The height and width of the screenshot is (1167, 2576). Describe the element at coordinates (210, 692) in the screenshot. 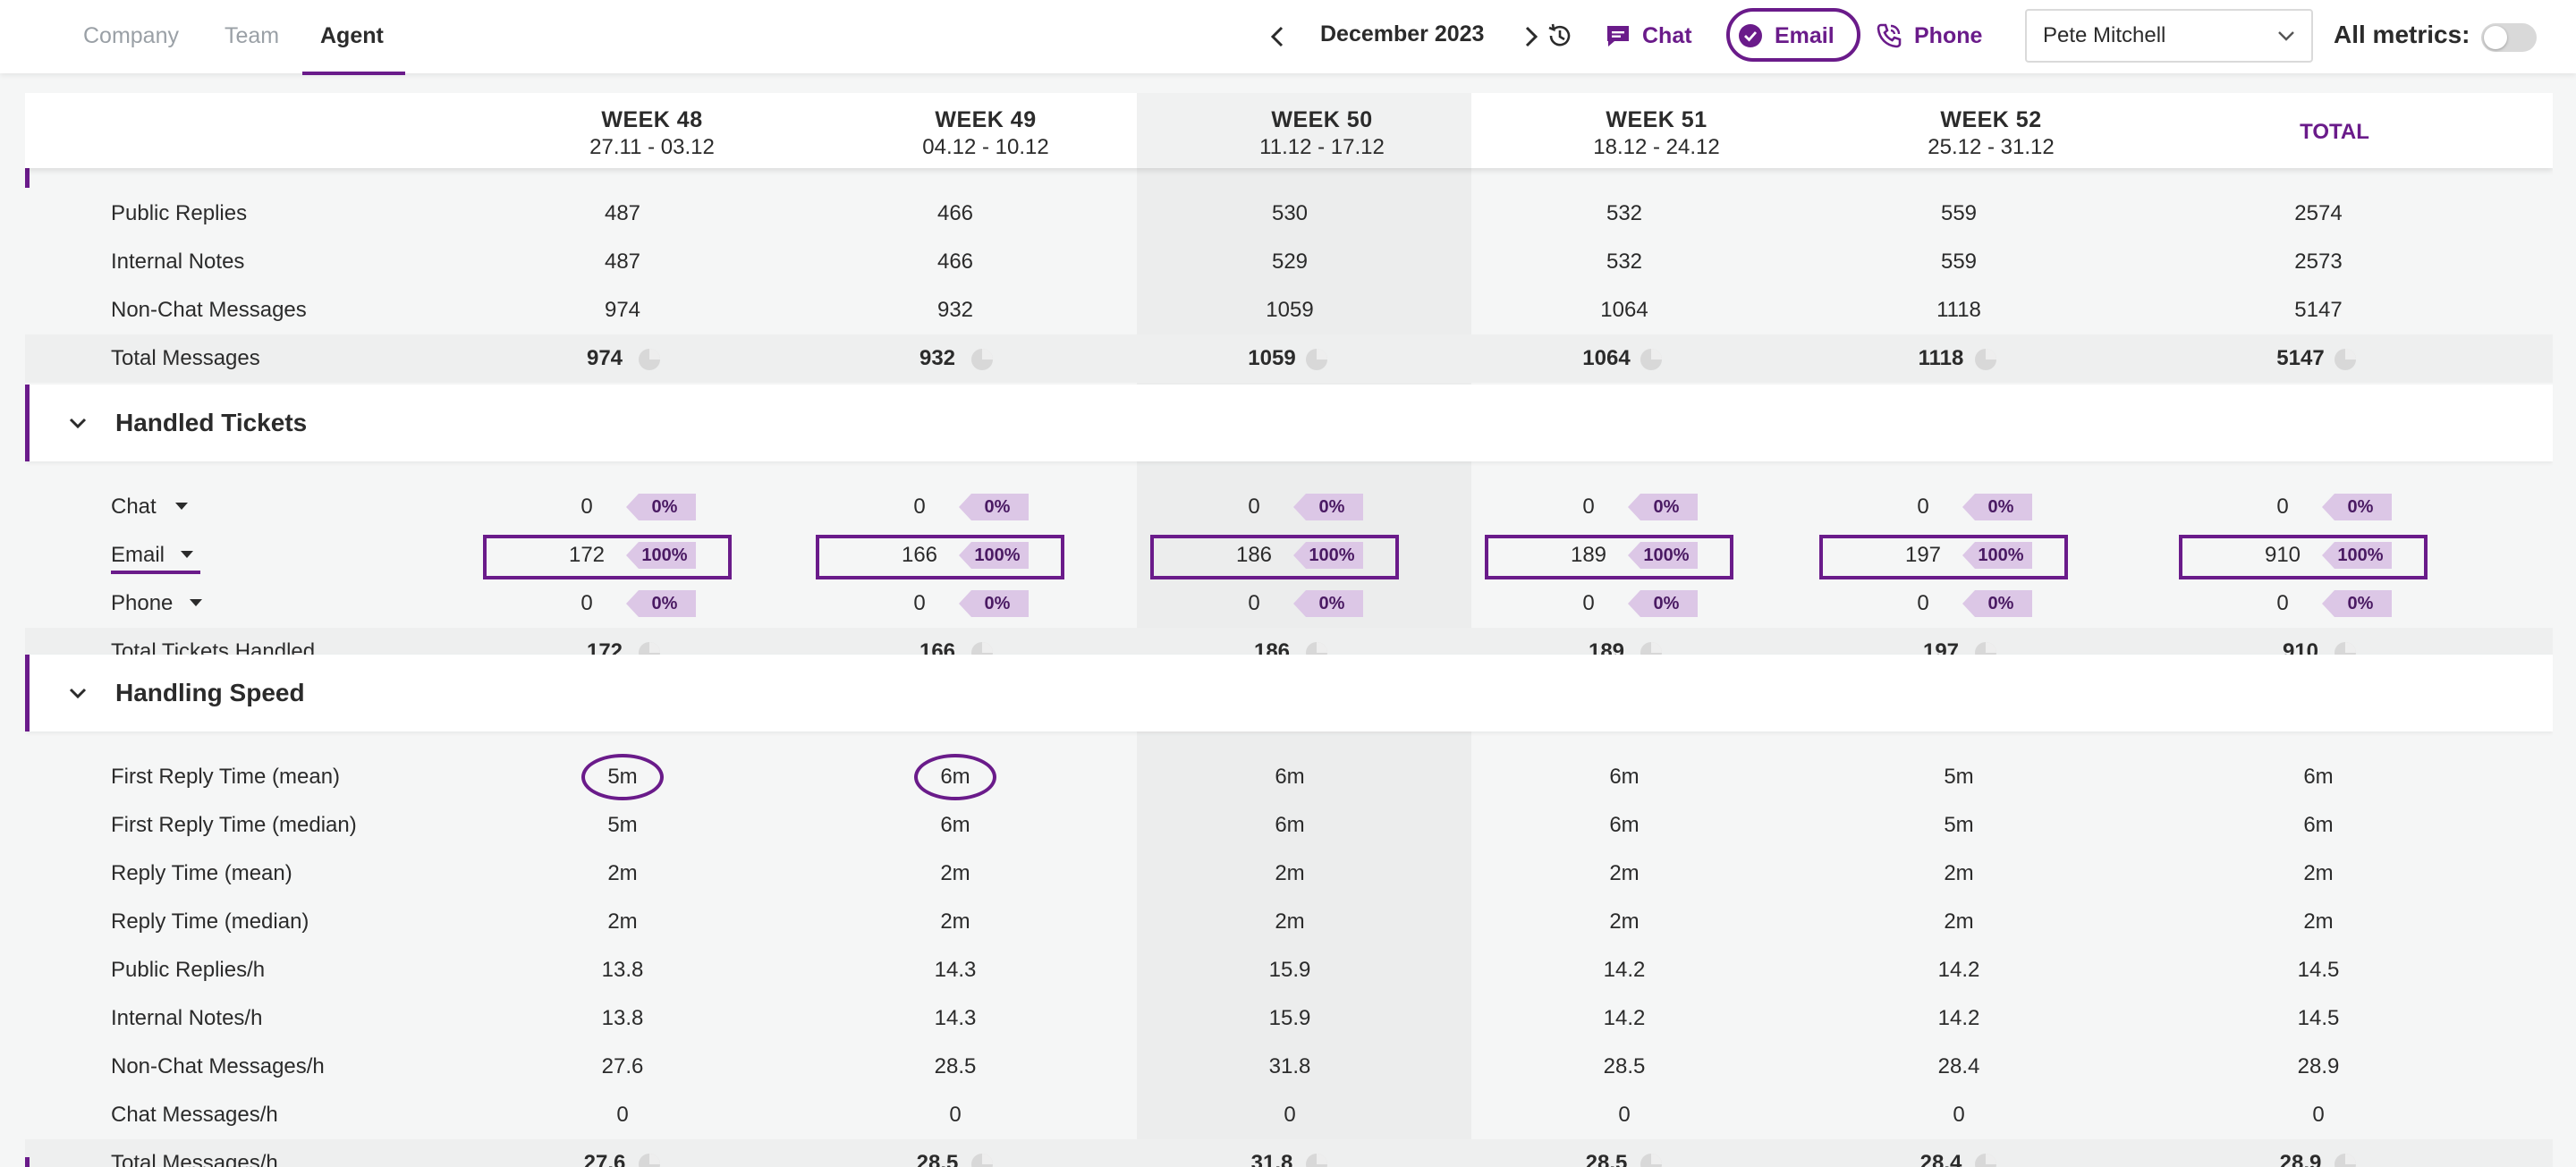

I see `section-title: Handling Speed` at that location.